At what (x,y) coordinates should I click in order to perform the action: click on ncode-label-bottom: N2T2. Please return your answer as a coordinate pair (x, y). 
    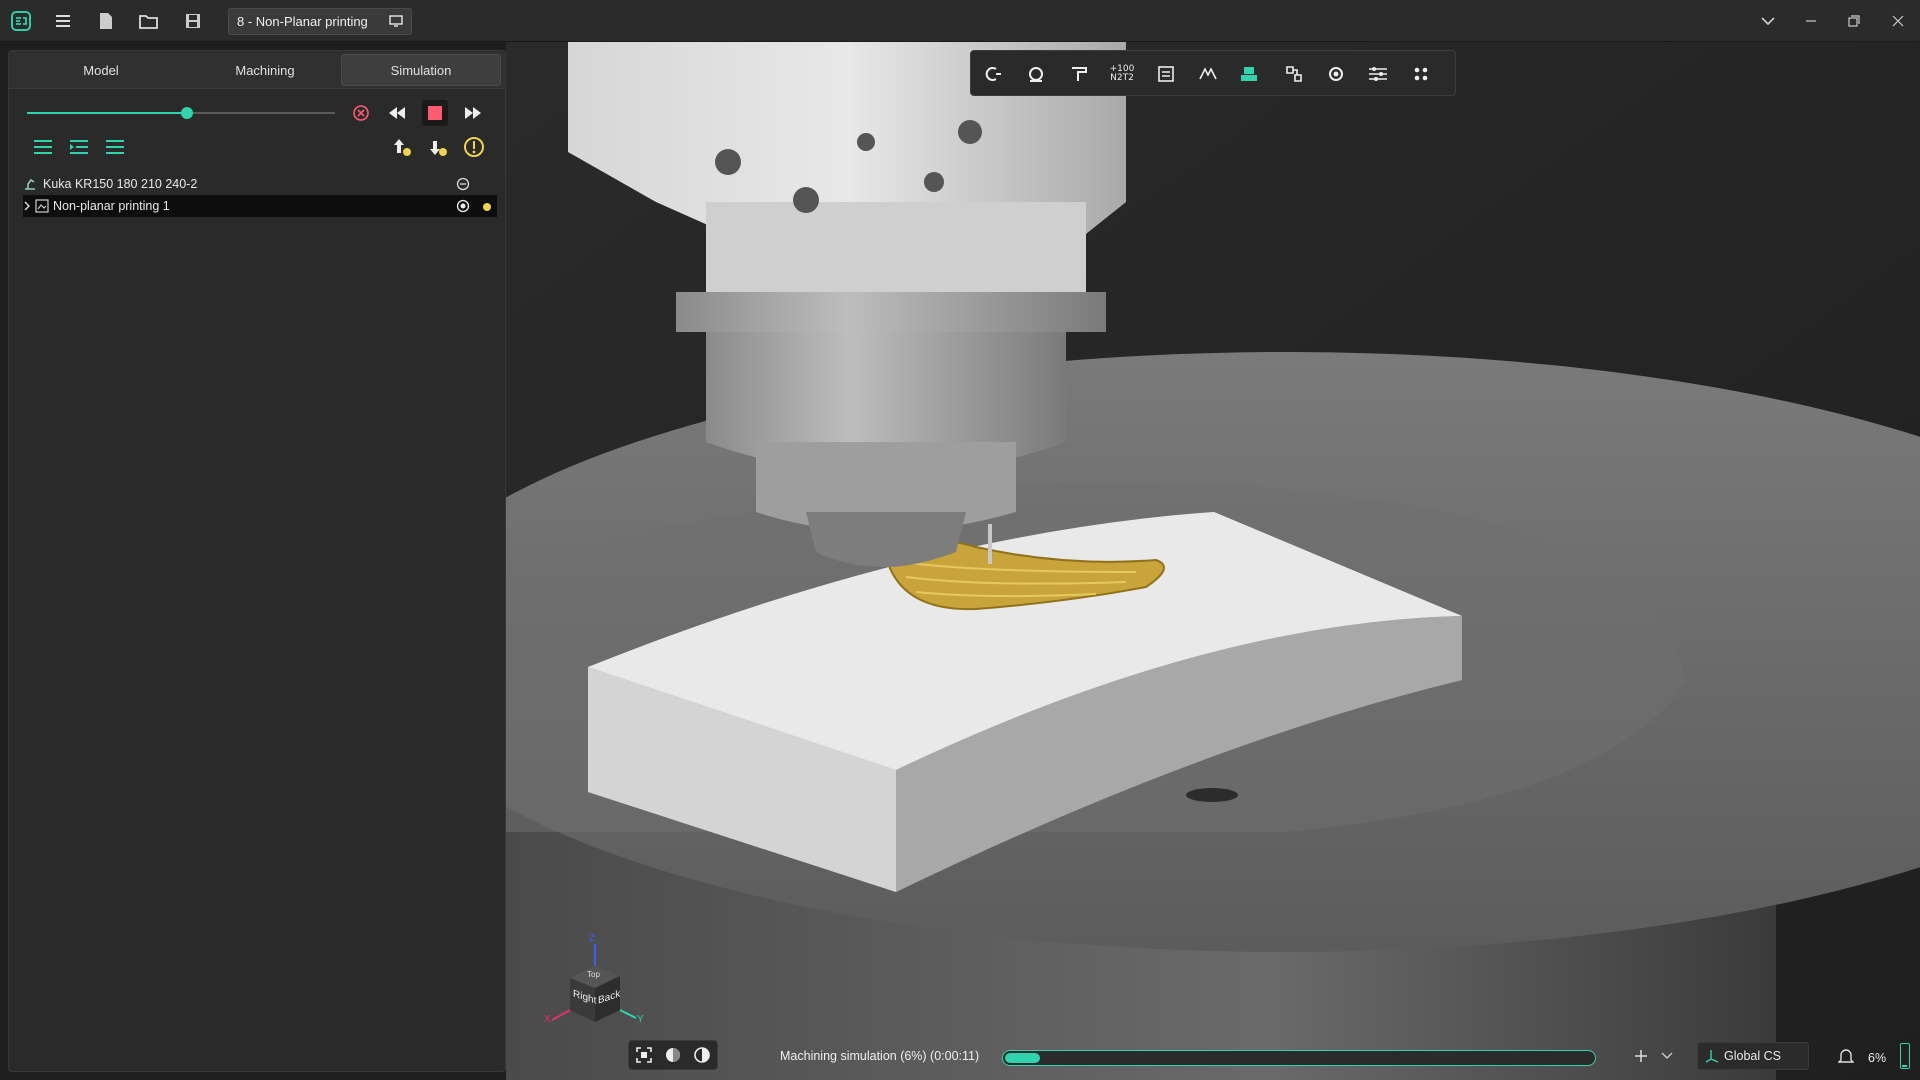
    Looking at the image, I should click on (1122, 78).